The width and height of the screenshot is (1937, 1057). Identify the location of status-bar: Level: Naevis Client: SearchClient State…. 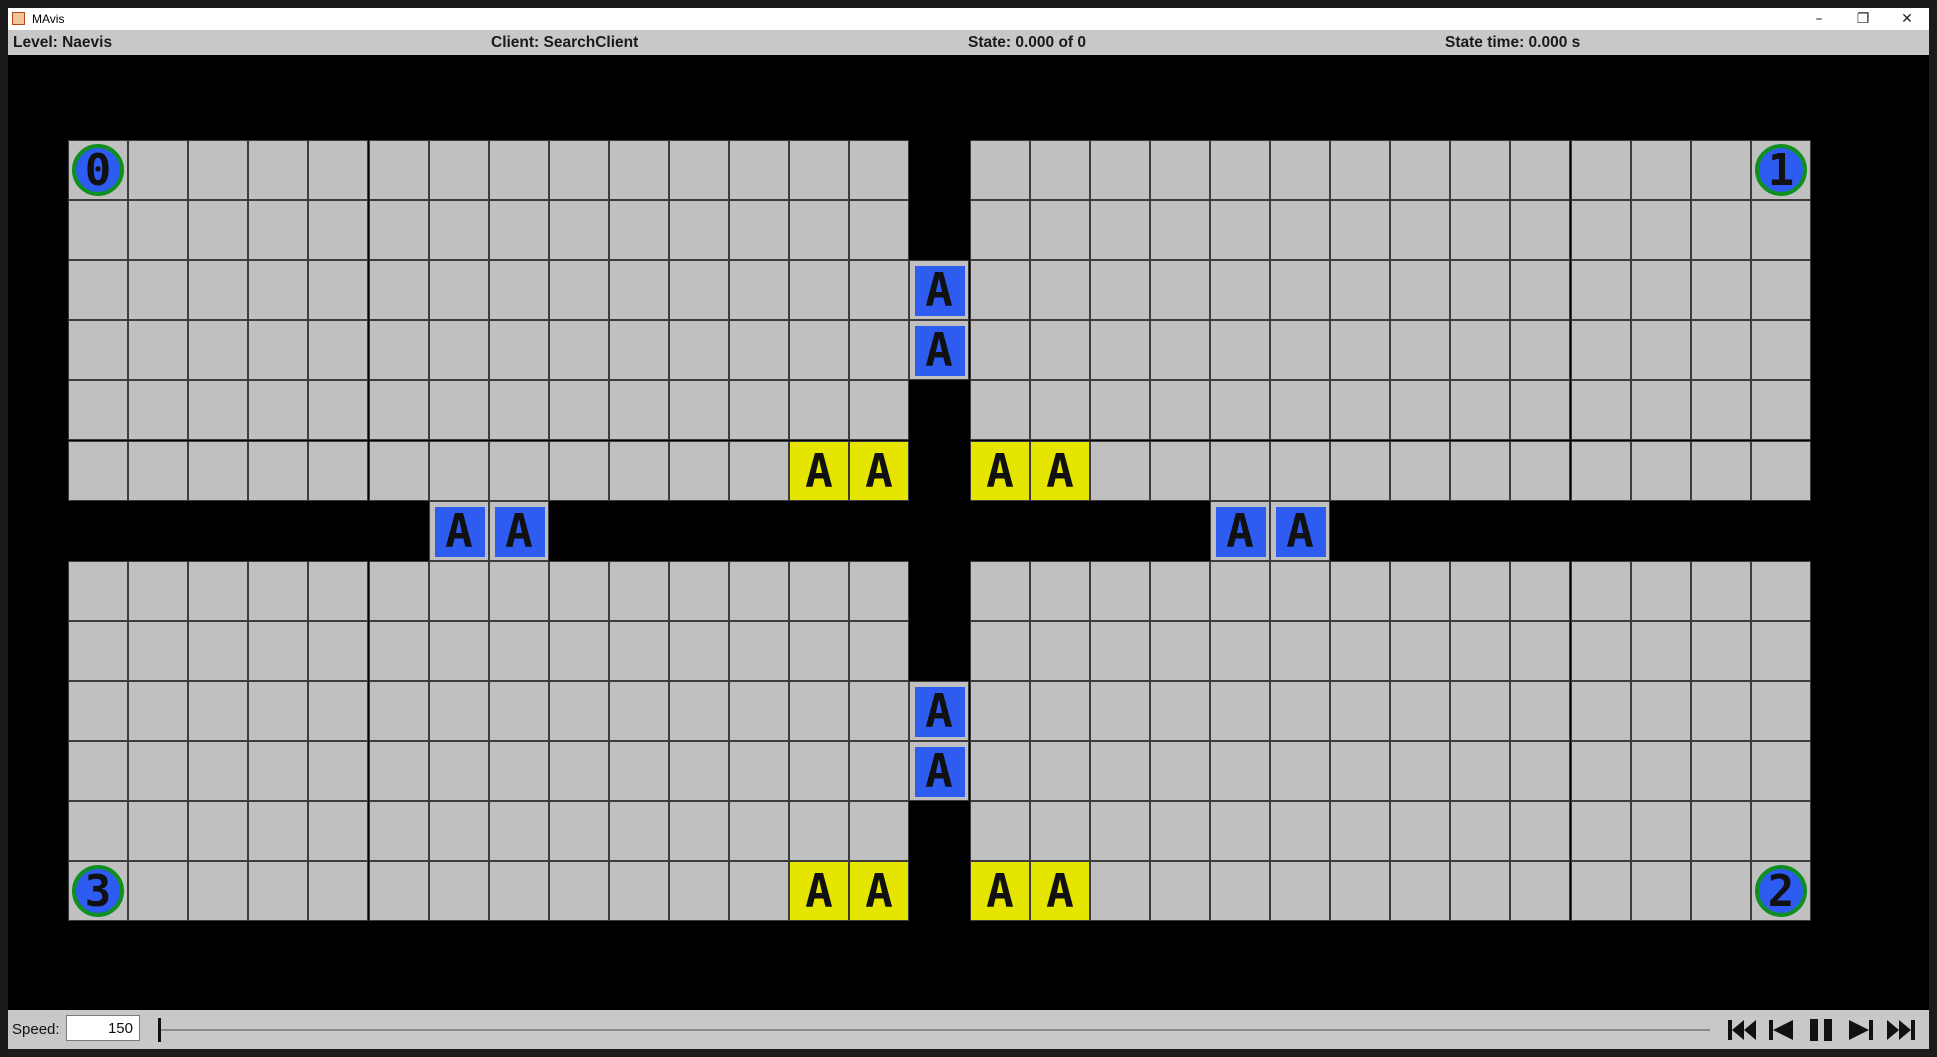
(968, 42).